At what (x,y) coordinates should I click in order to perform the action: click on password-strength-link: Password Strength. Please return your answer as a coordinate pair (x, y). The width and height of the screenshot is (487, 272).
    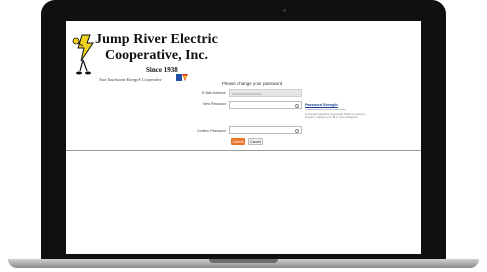
    Looking at the image, I should click on (321, 105).